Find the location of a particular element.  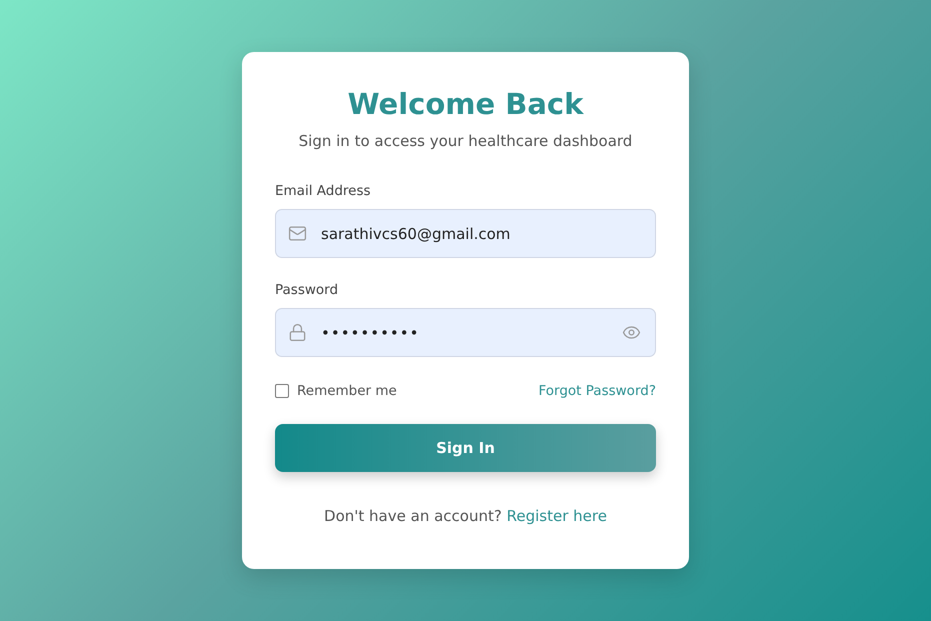

remember-label: Remember me is located at coordinates (347, 391).